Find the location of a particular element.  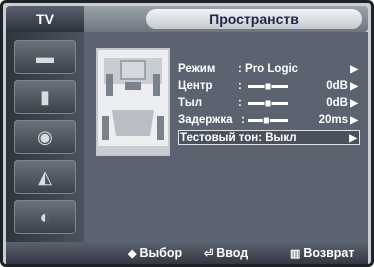

hint-enter-label: Ввод is located at coordinates (232, 253).